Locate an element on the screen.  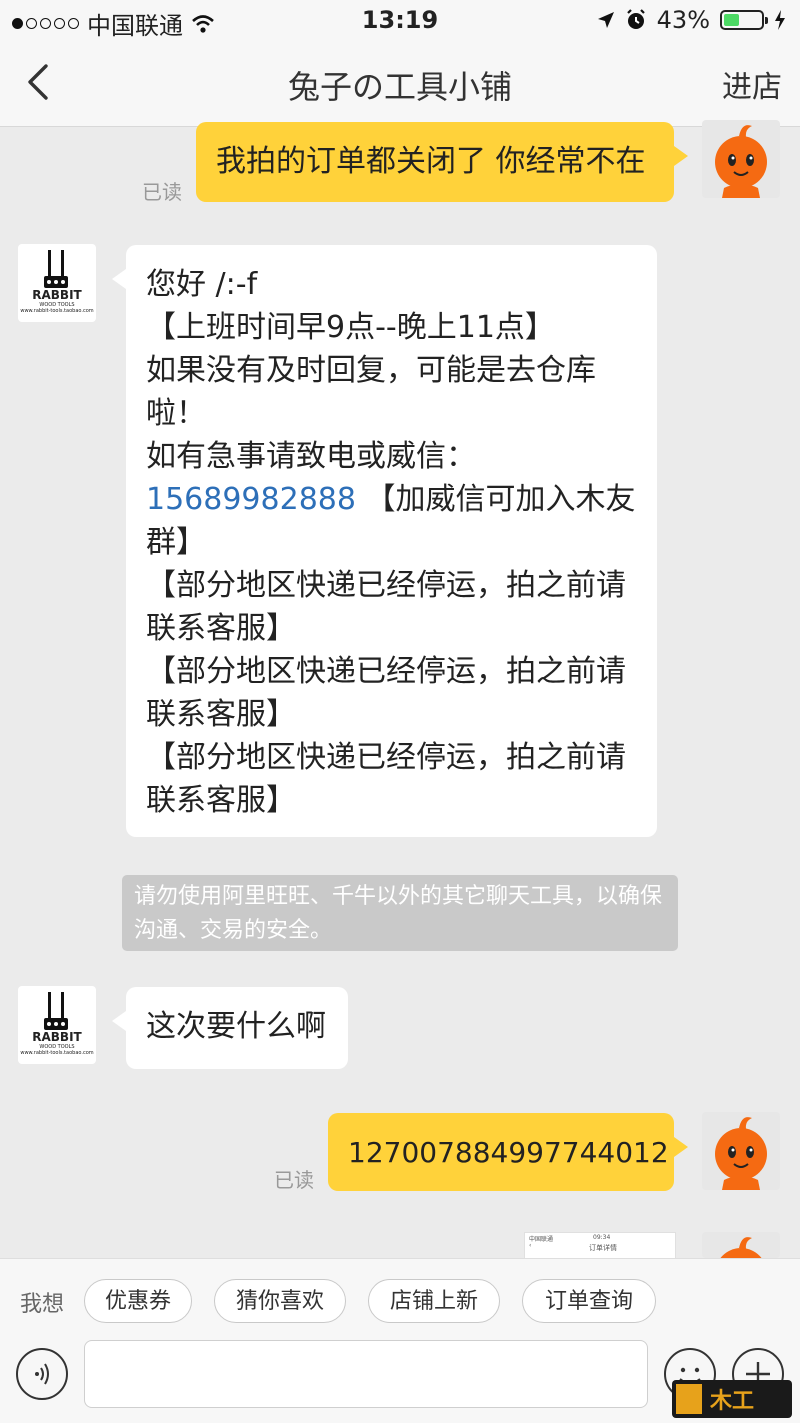
preview-title: 订单详情 is located at coordinates (603, 1248).